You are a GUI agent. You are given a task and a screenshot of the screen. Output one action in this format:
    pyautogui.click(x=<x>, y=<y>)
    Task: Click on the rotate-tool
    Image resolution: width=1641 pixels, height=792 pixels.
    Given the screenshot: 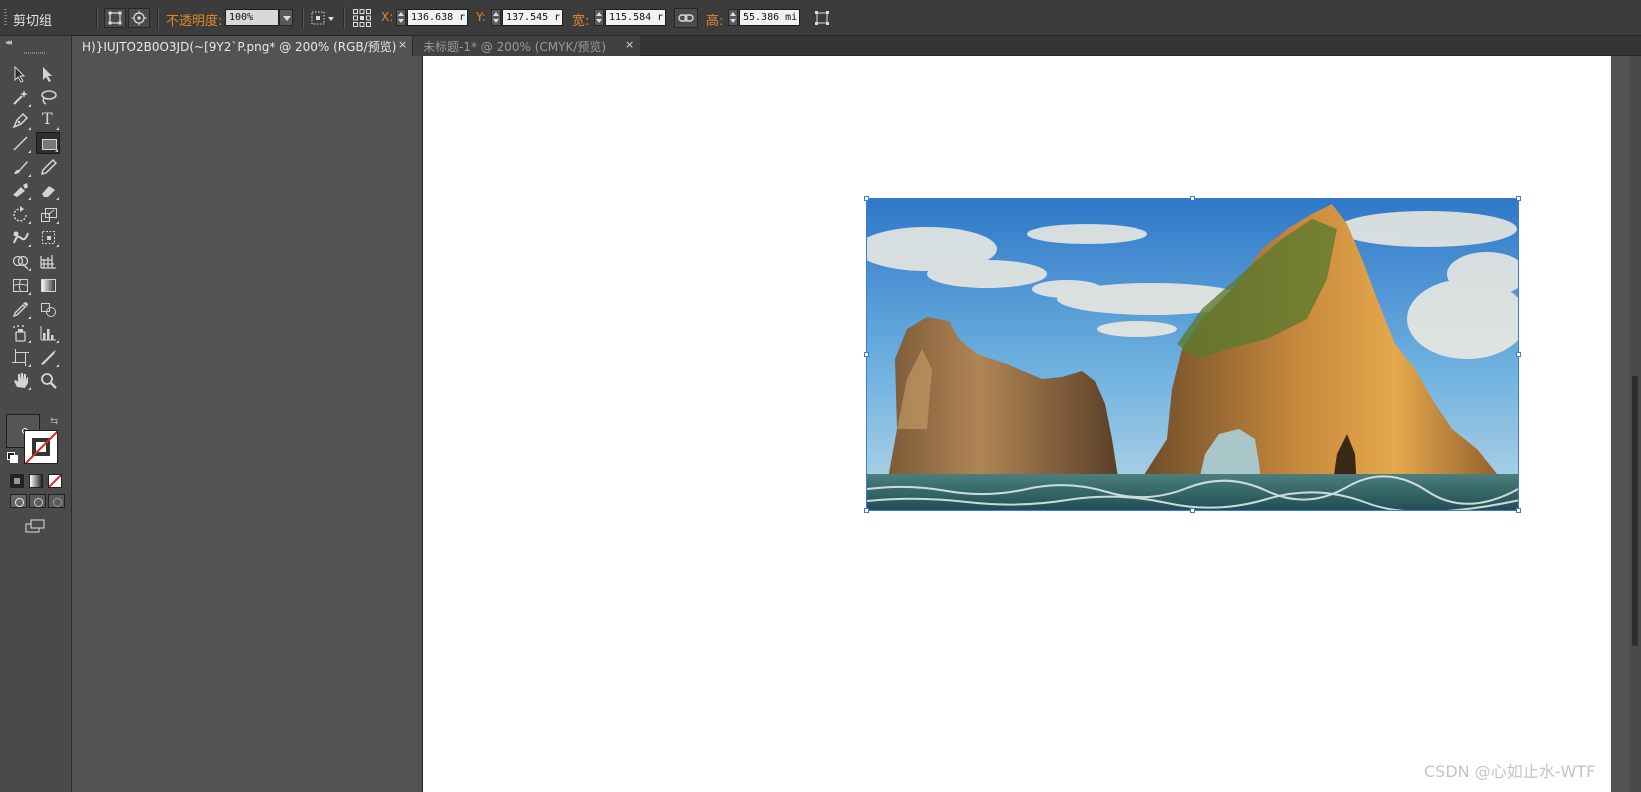 What is the action you would take?
    pyautogui.click(x=20, y=214)
    